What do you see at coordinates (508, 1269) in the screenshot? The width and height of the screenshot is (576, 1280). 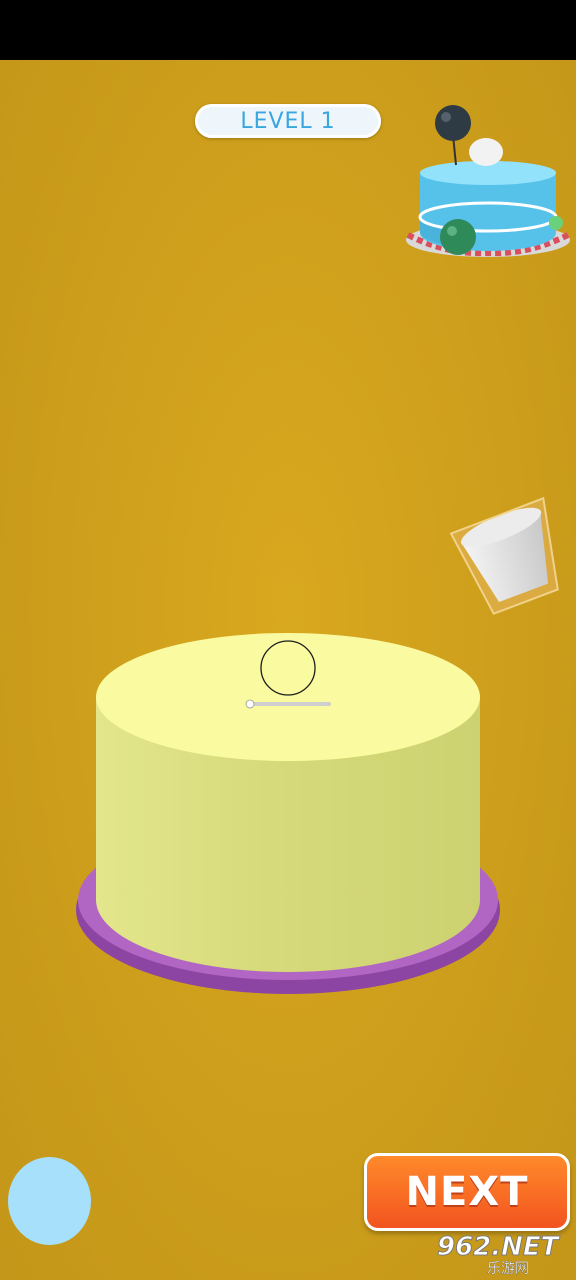 I see `watermark-sub: 乐游网` at bounding box center [508, 1269].